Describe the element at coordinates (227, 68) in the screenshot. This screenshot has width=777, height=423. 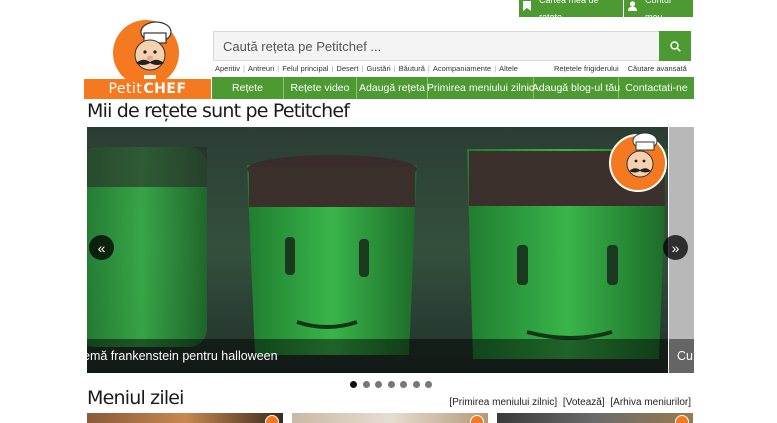
I see `category-link: Aperitiv` at that location.